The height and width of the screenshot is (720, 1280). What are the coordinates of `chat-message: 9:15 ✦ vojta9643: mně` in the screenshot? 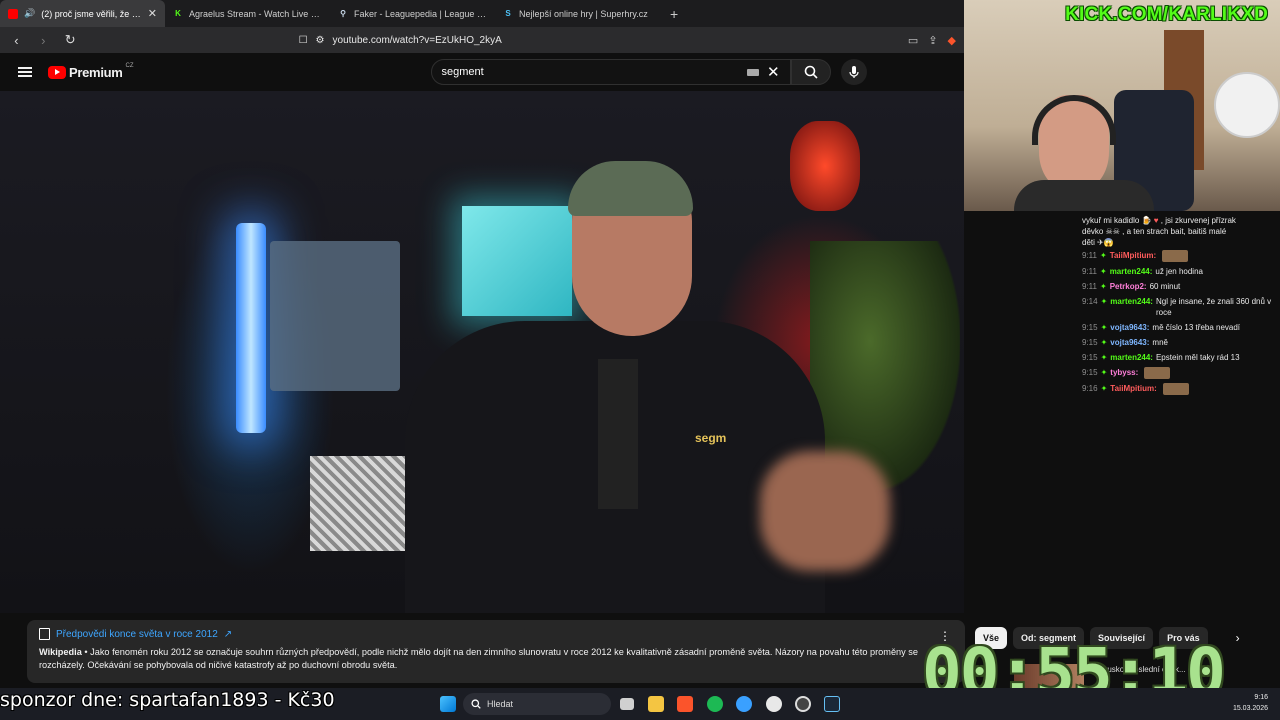 It's located at (1177, 342).